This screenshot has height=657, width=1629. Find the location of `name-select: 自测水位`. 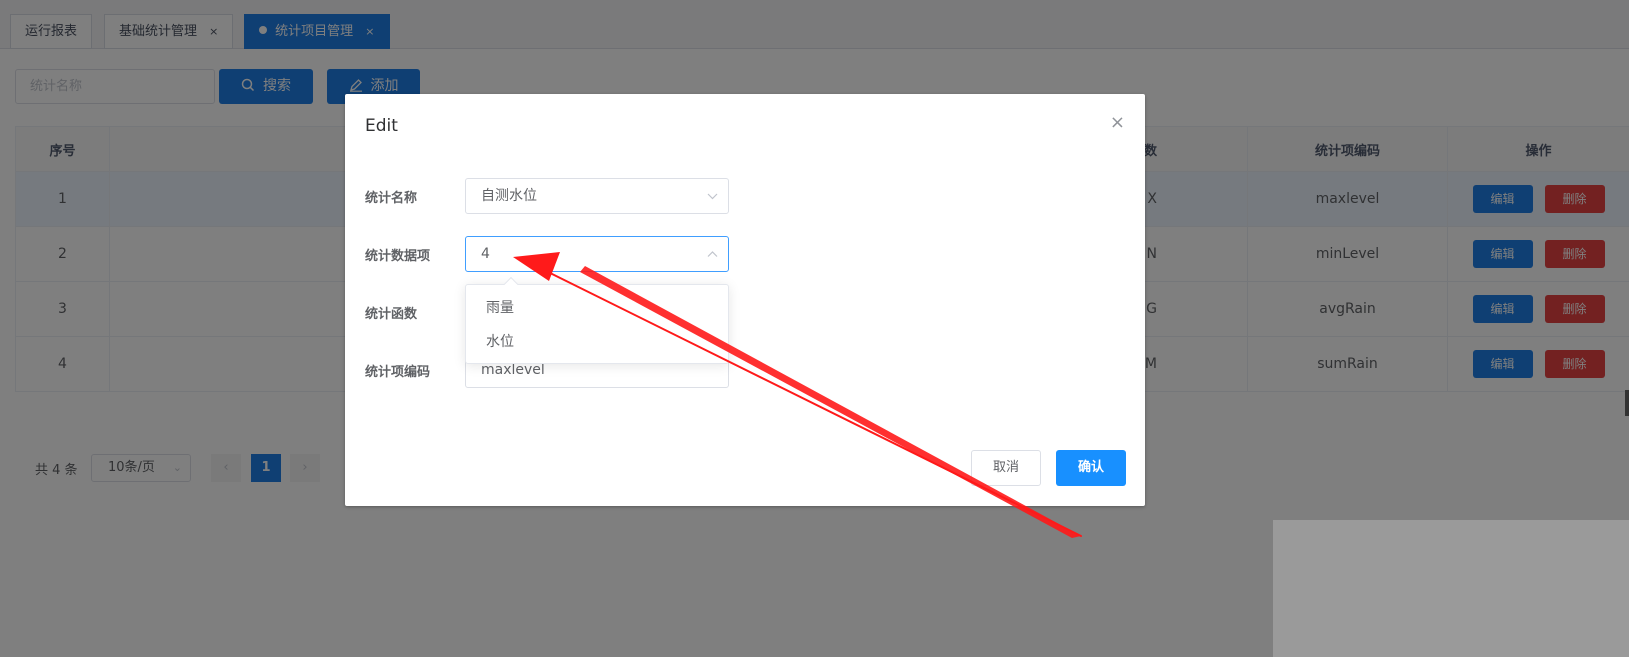

name-select: 自测水位 is located at coordinates (597, 196).